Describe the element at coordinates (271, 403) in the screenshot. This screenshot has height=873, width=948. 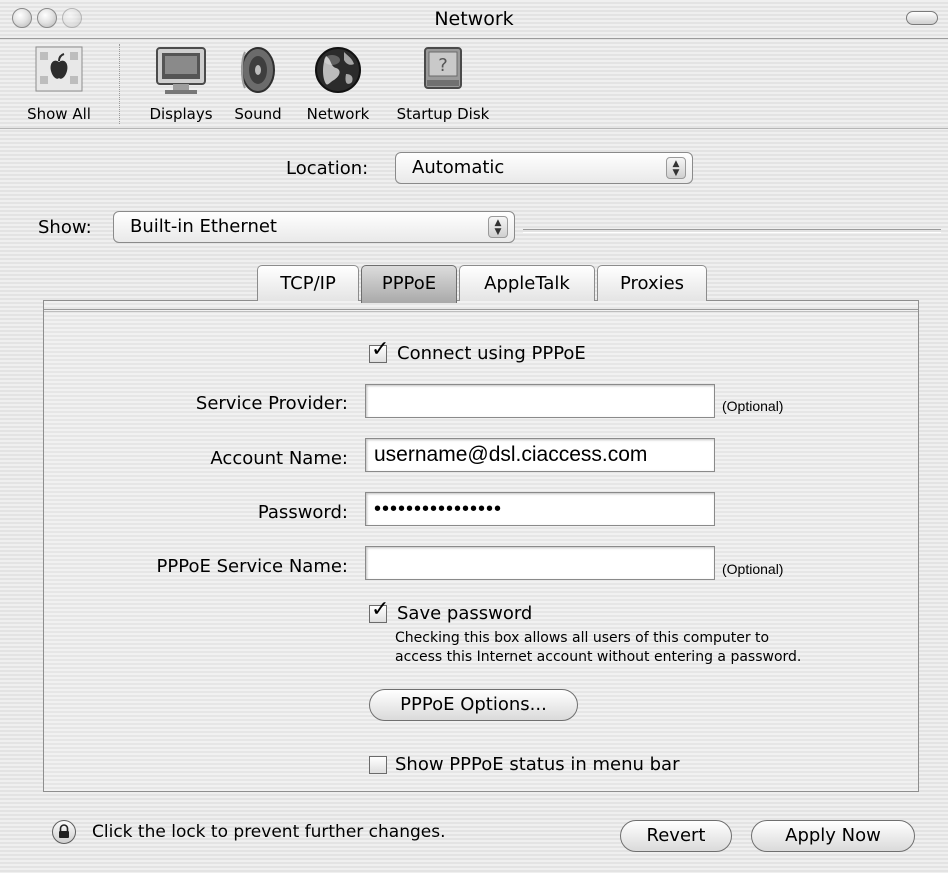
I see `service-provider-label: Service Provider:` at that location.